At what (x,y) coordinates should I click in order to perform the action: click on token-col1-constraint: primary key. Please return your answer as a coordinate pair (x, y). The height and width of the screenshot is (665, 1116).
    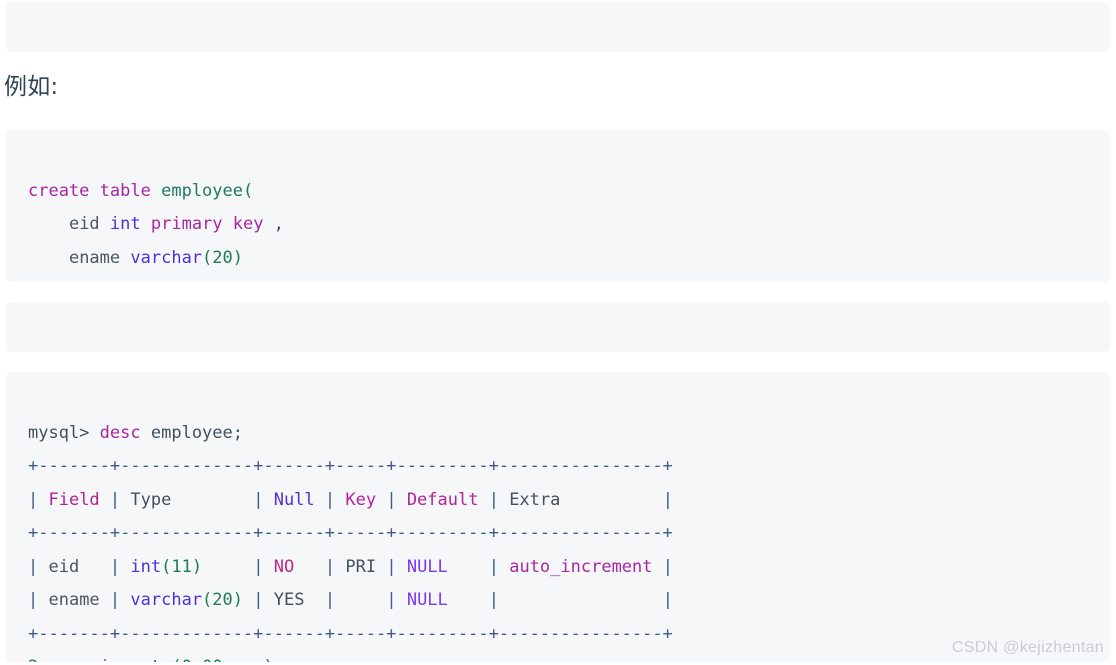
    Looking at the image, I should click on (207, 224).